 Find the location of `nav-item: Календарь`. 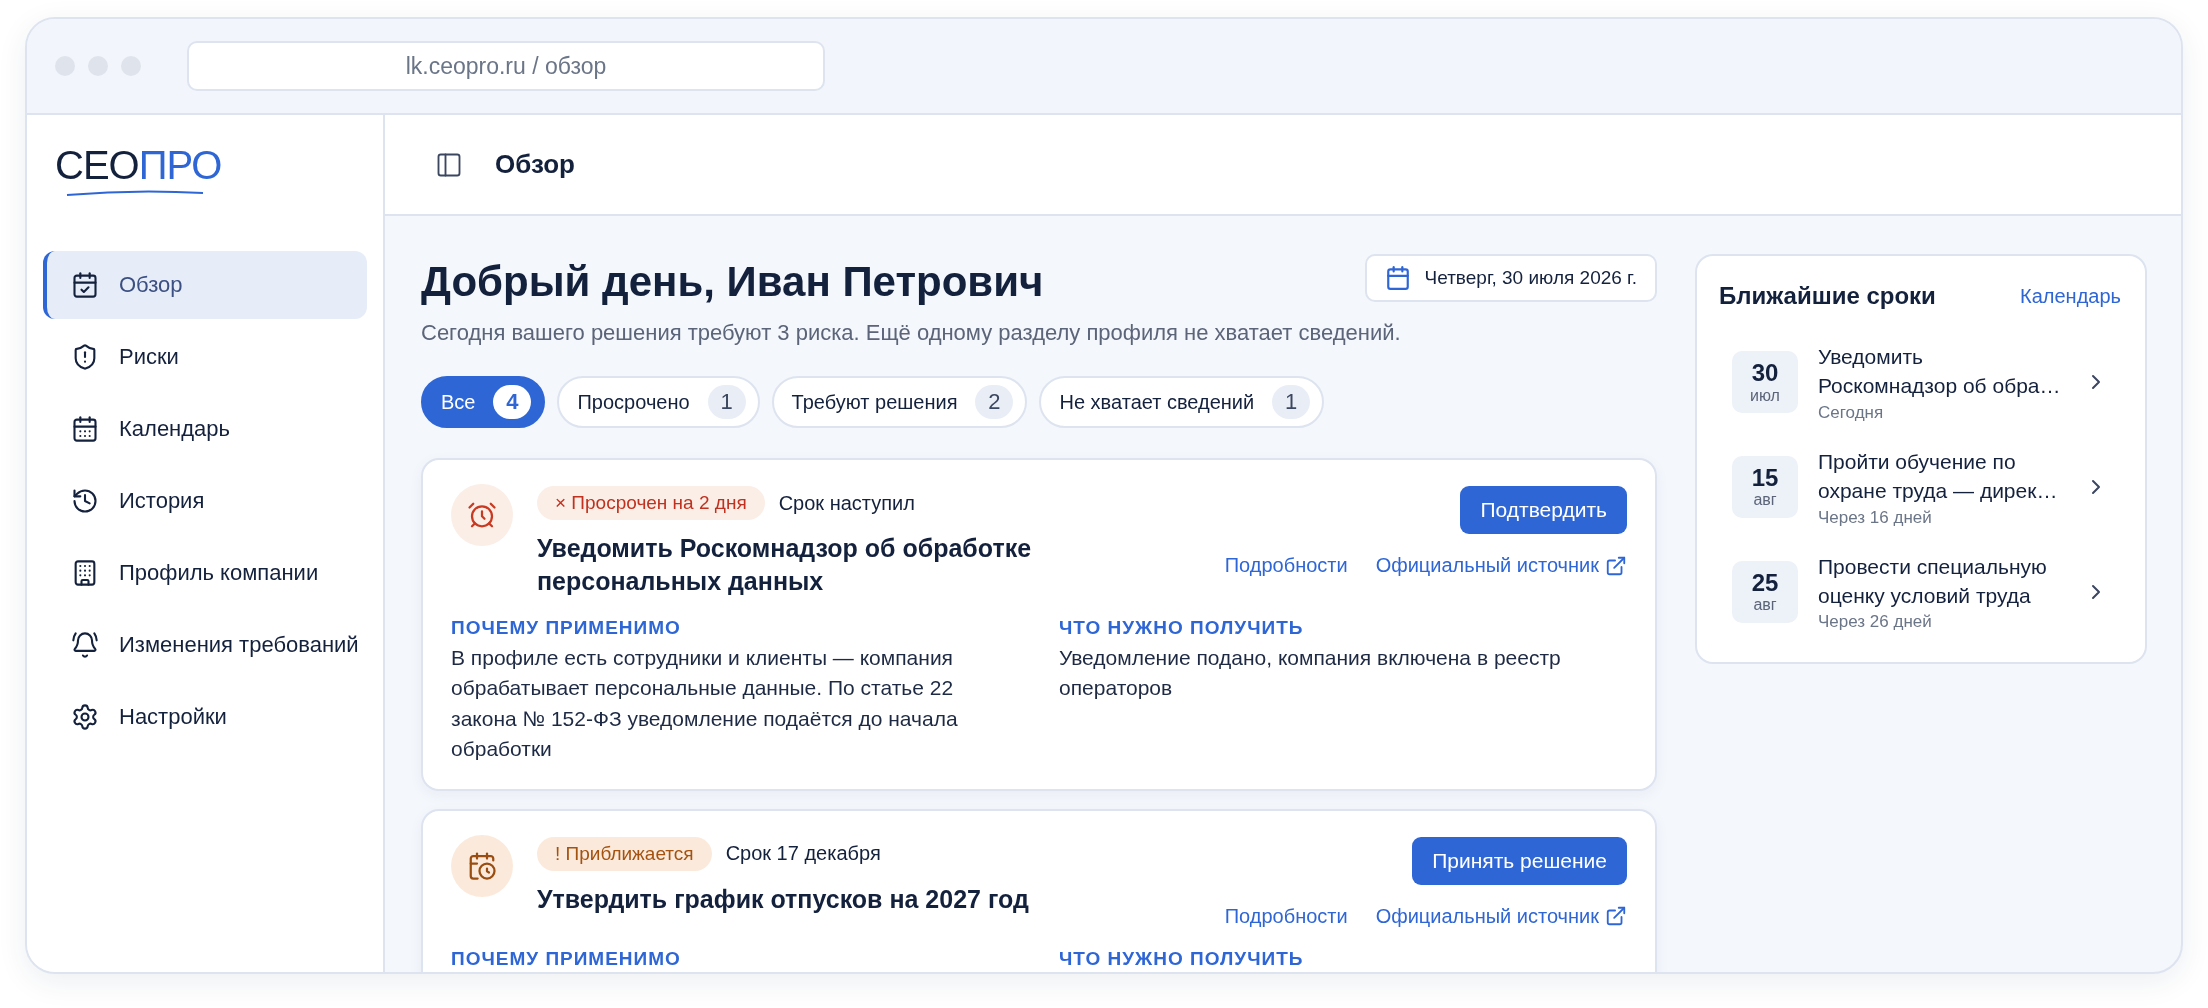

nav-item: Календарь is located at coordinates (205, 429).